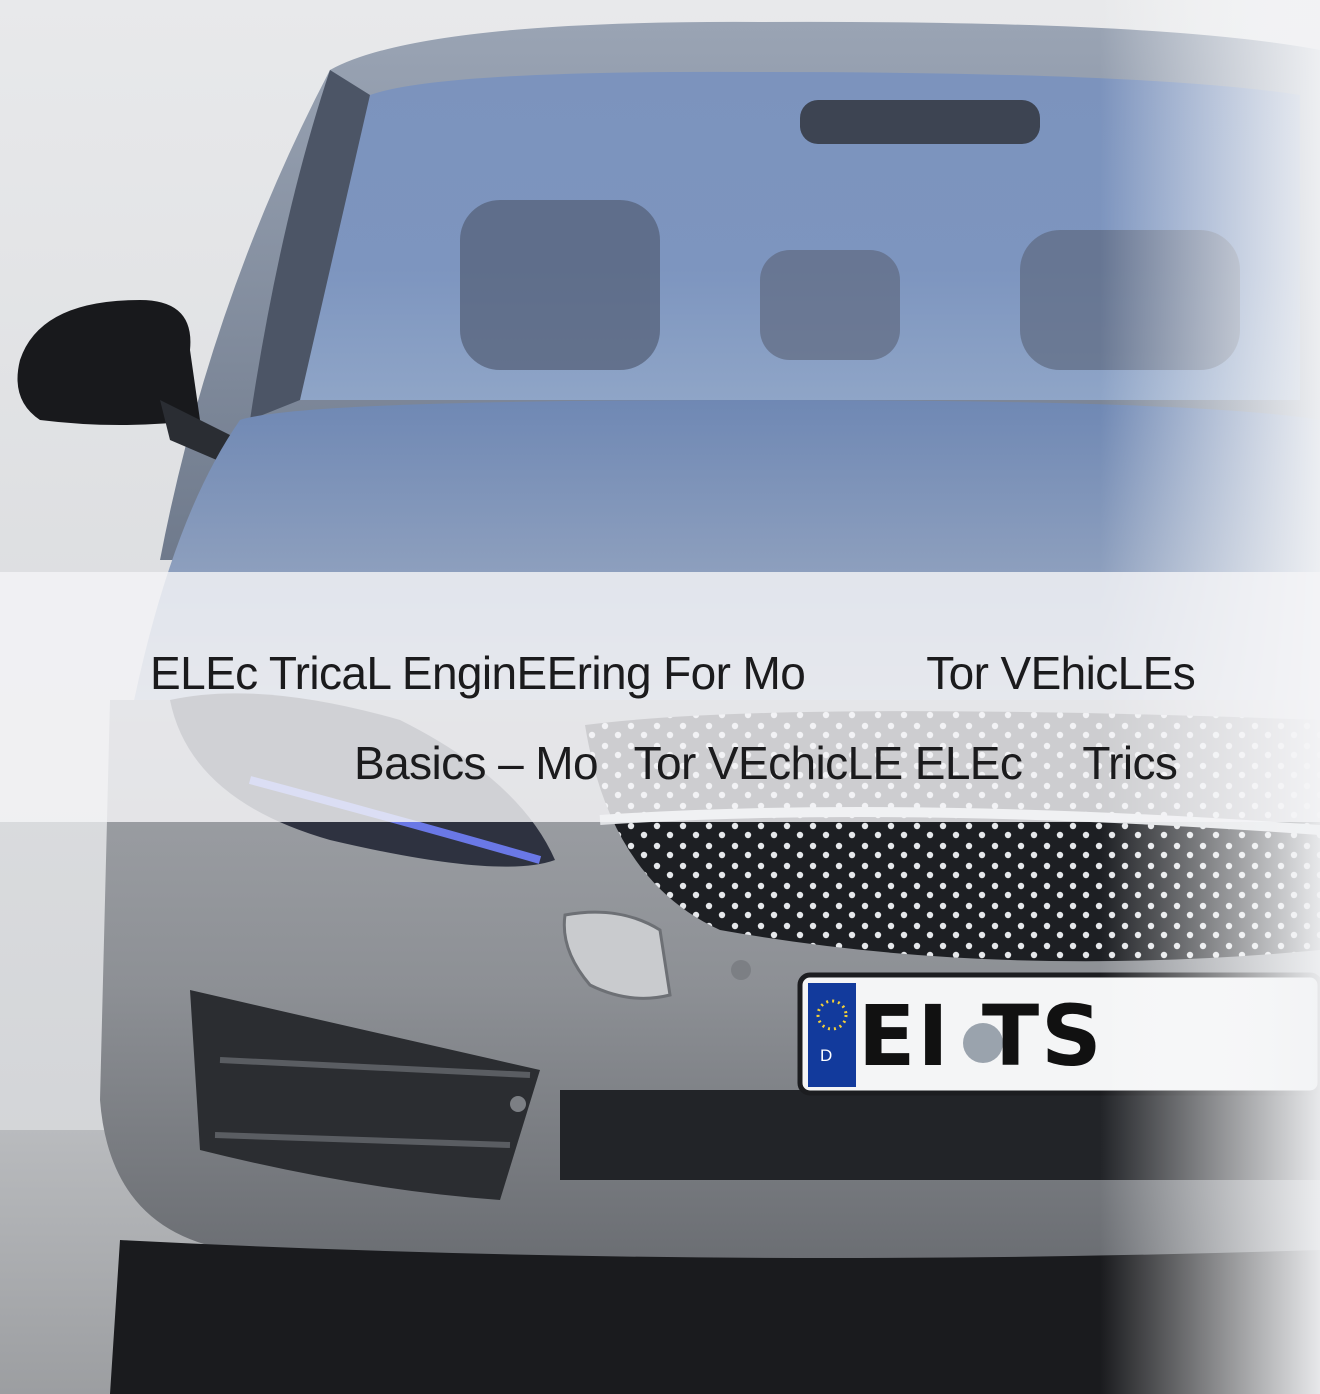 This screenshot has height=1394, width=1320. I want to click on plate-country-code: D, so click(826, 1055).